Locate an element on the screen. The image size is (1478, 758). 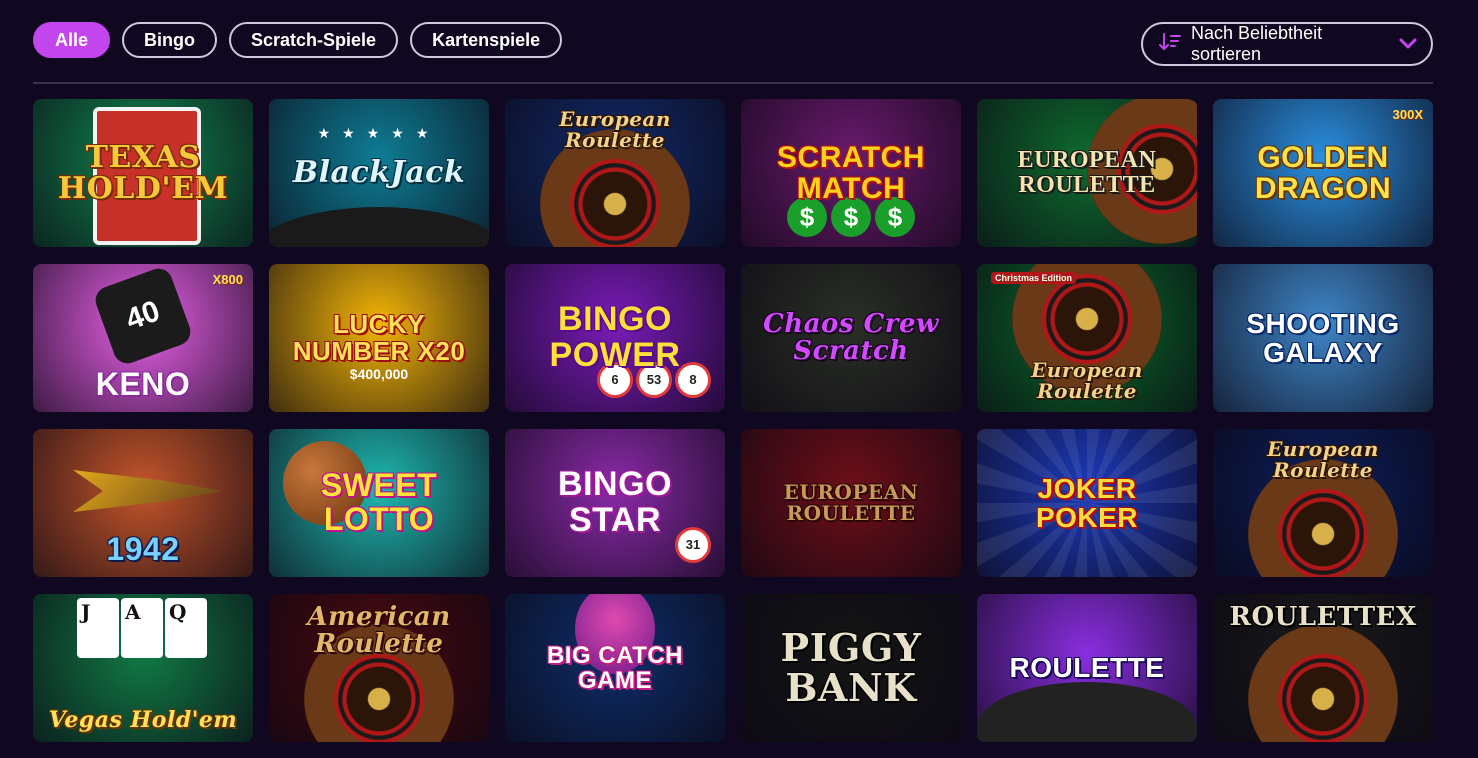
sort-icon is located at coordinates (1170, 44).